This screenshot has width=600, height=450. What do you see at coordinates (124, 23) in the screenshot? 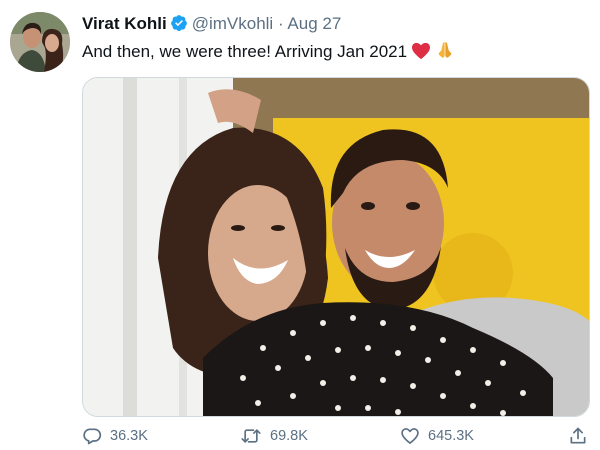
I see `author-name: Virat Kohli` at bounding box center [124, 23].